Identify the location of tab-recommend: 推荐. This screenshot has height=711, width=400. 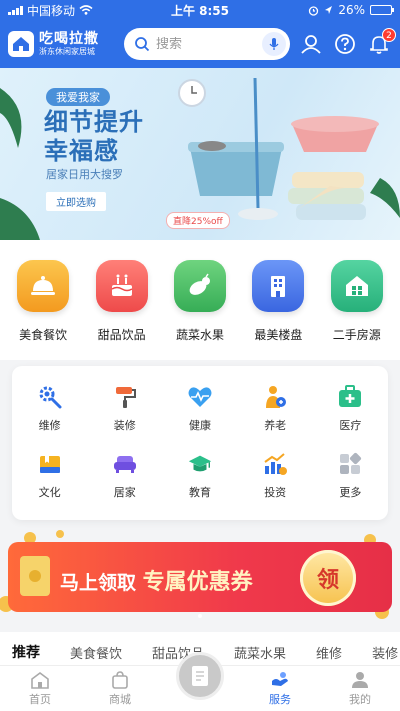
(26, 652).